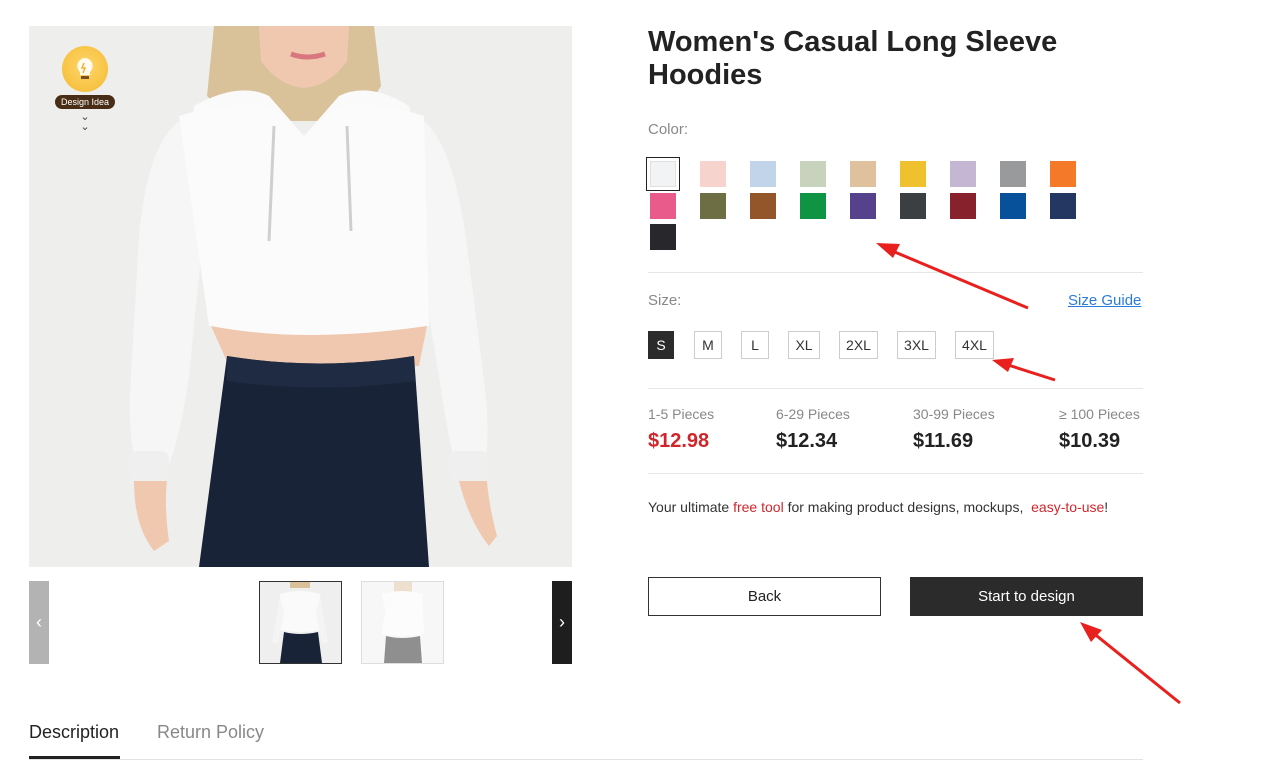 Image resolution: width=1280 pixels, height=771 pixels. What do you see at coordinates (74, 732) in the screenshot?
I see `tab-description: Description` at bounding box center [74, 732].